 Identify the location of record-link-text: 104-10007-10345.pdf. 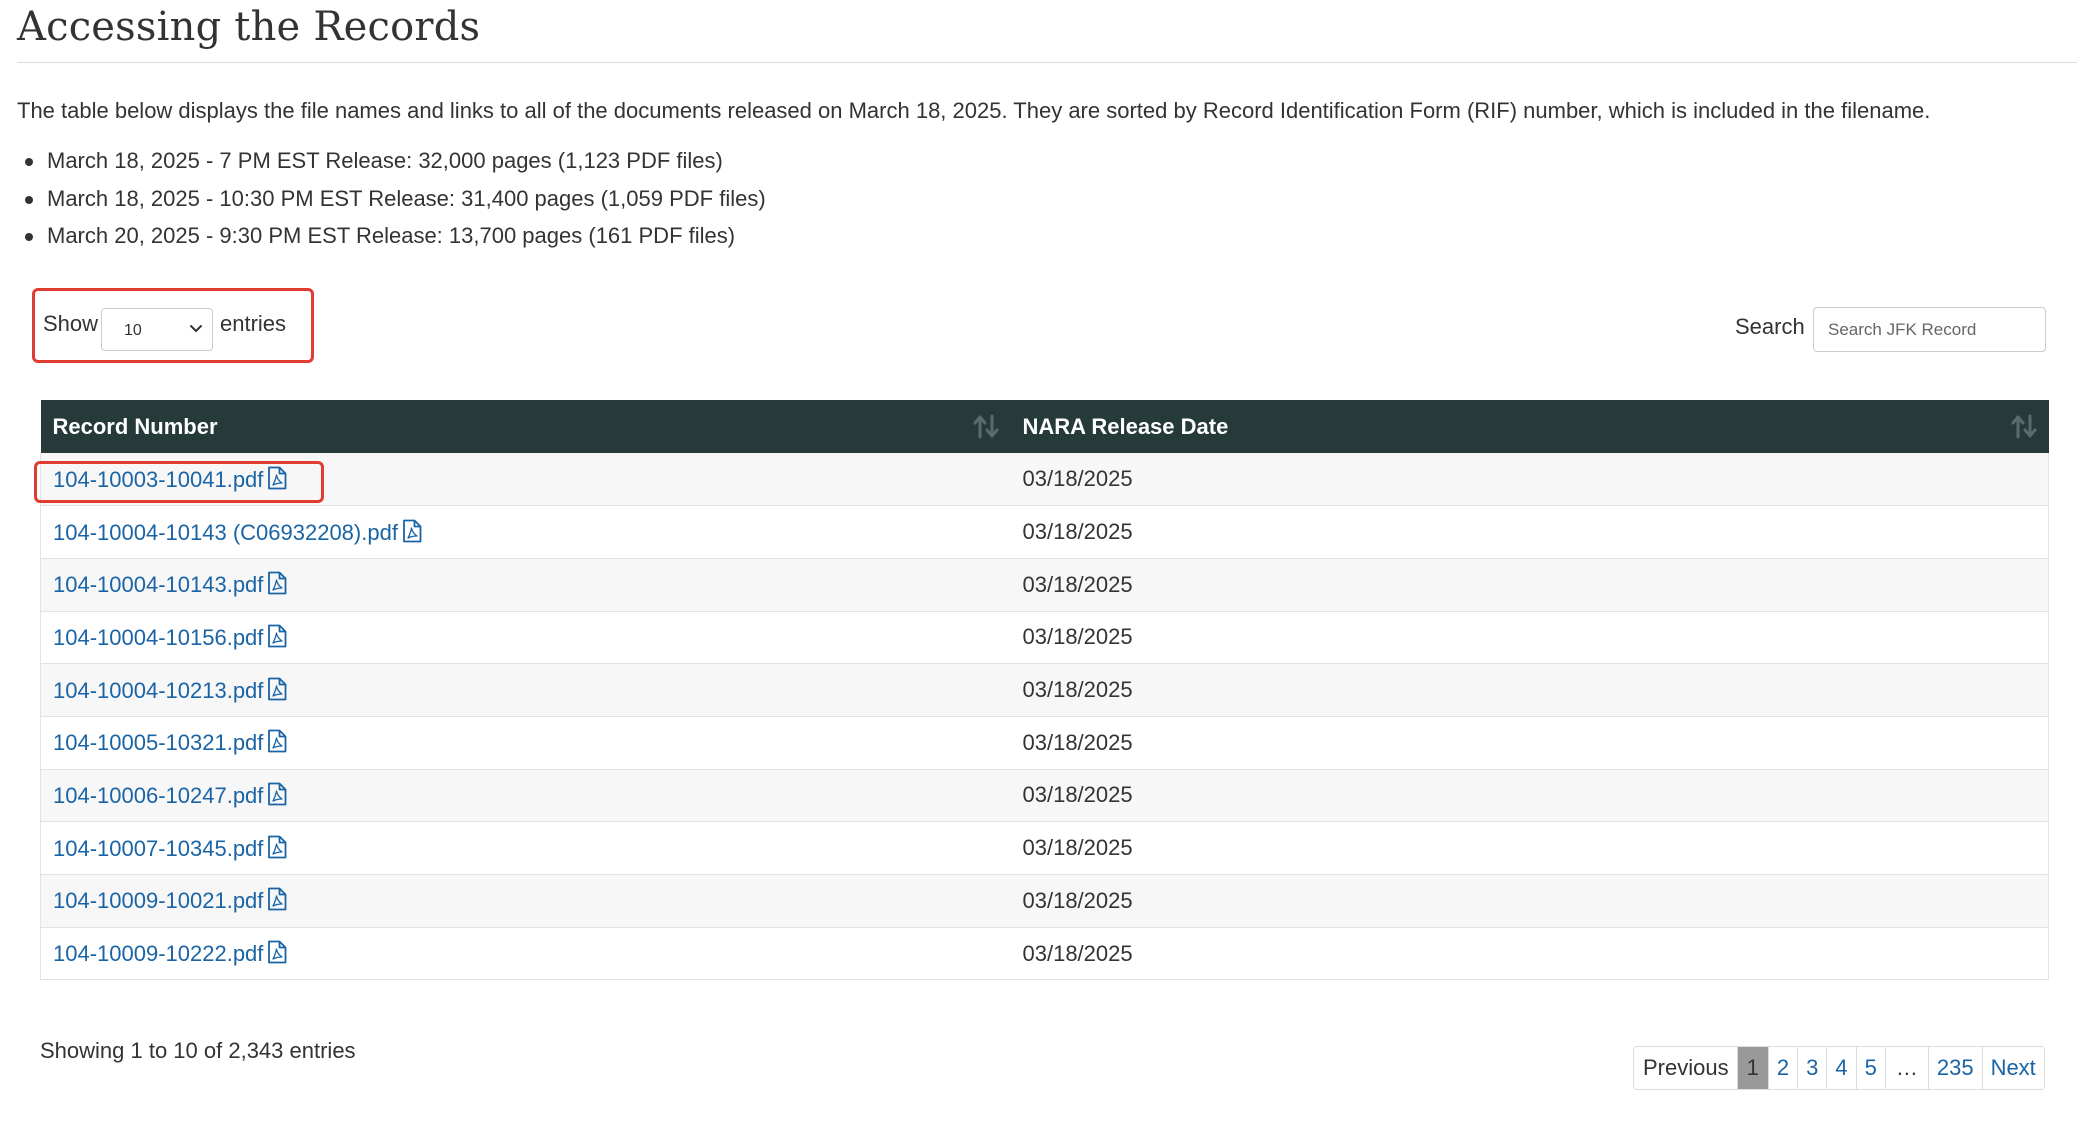
(158, 848).